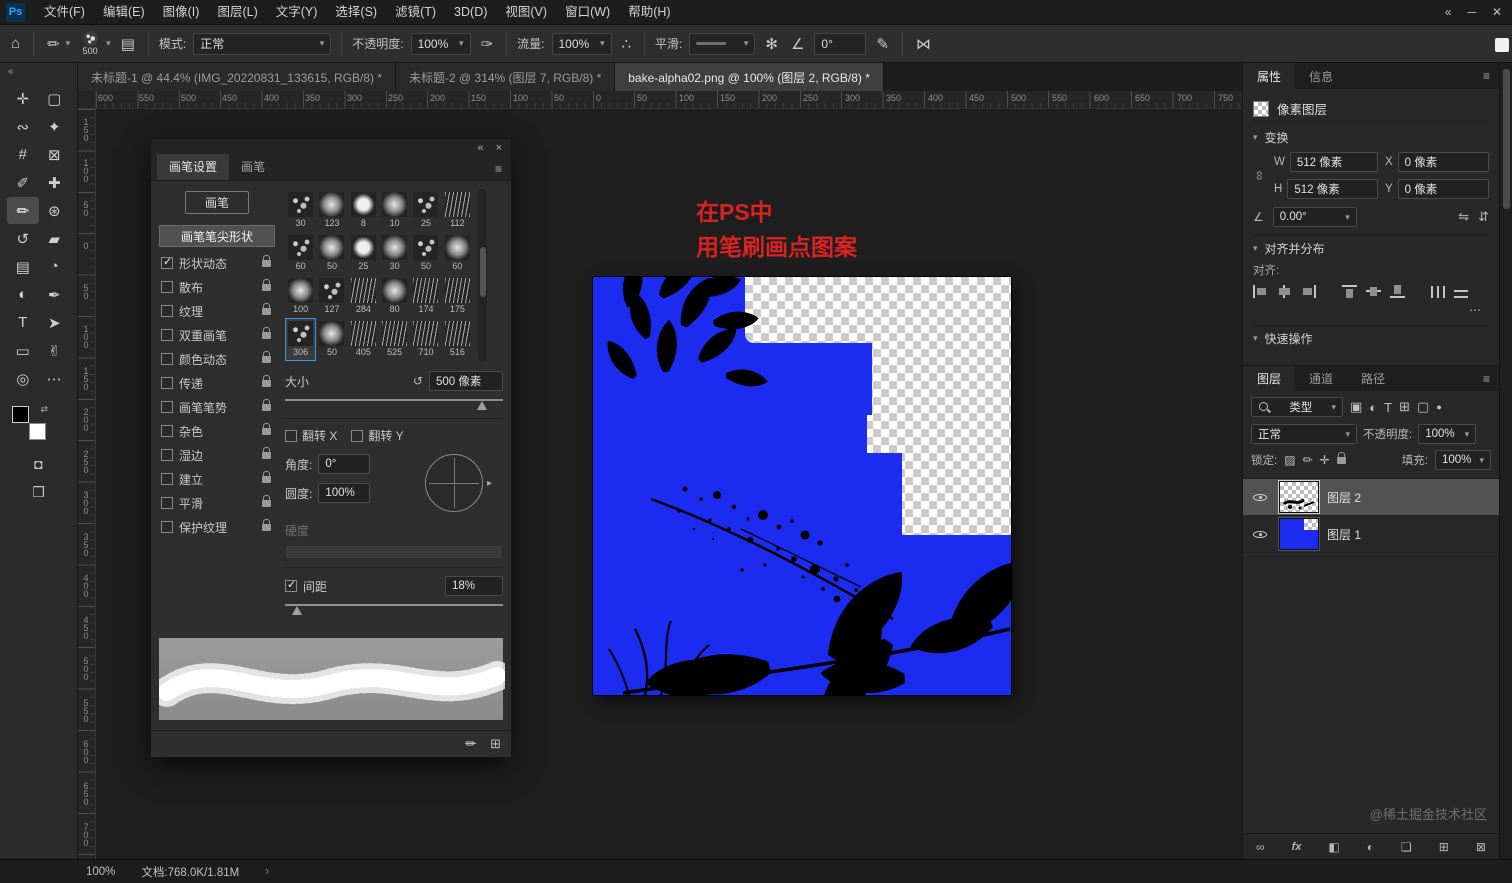 Image resolution: width=1512 pixels, height=883 pixels. I want to click on brush-preset: 405, so click(363, 339).